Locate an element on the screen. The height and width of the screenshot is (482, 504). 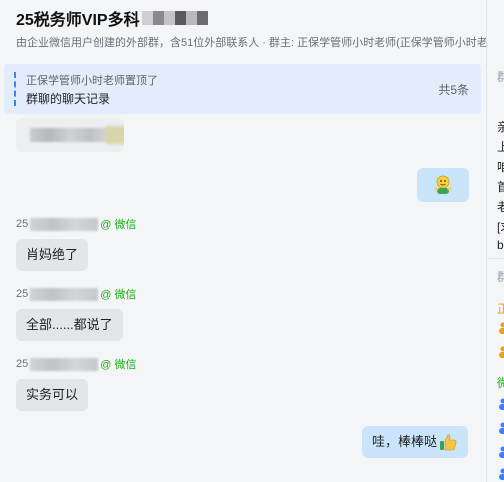
message-bubble: 全部......都说了 is located at coordinates (69, 325).